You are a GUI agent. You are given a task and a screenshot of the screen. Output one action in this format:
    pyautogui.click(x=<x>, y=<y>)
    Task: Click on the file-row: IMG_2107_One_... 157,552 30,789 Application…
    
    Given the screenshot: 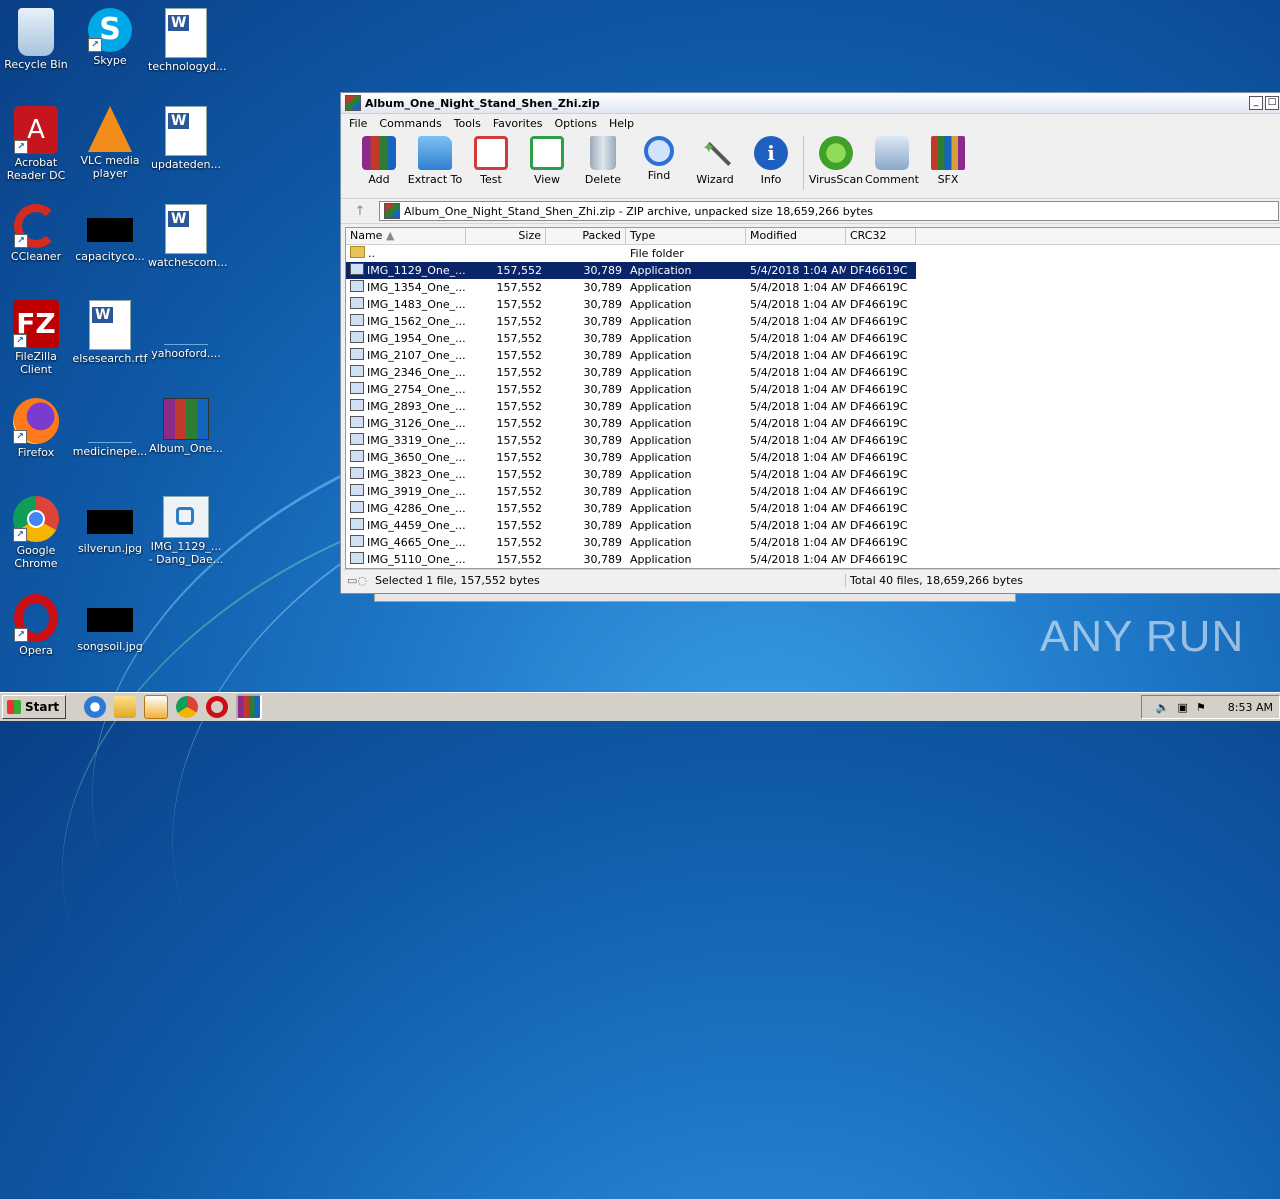 What is the action you would take?
    pyautogui.click(x=813, y=355)
    